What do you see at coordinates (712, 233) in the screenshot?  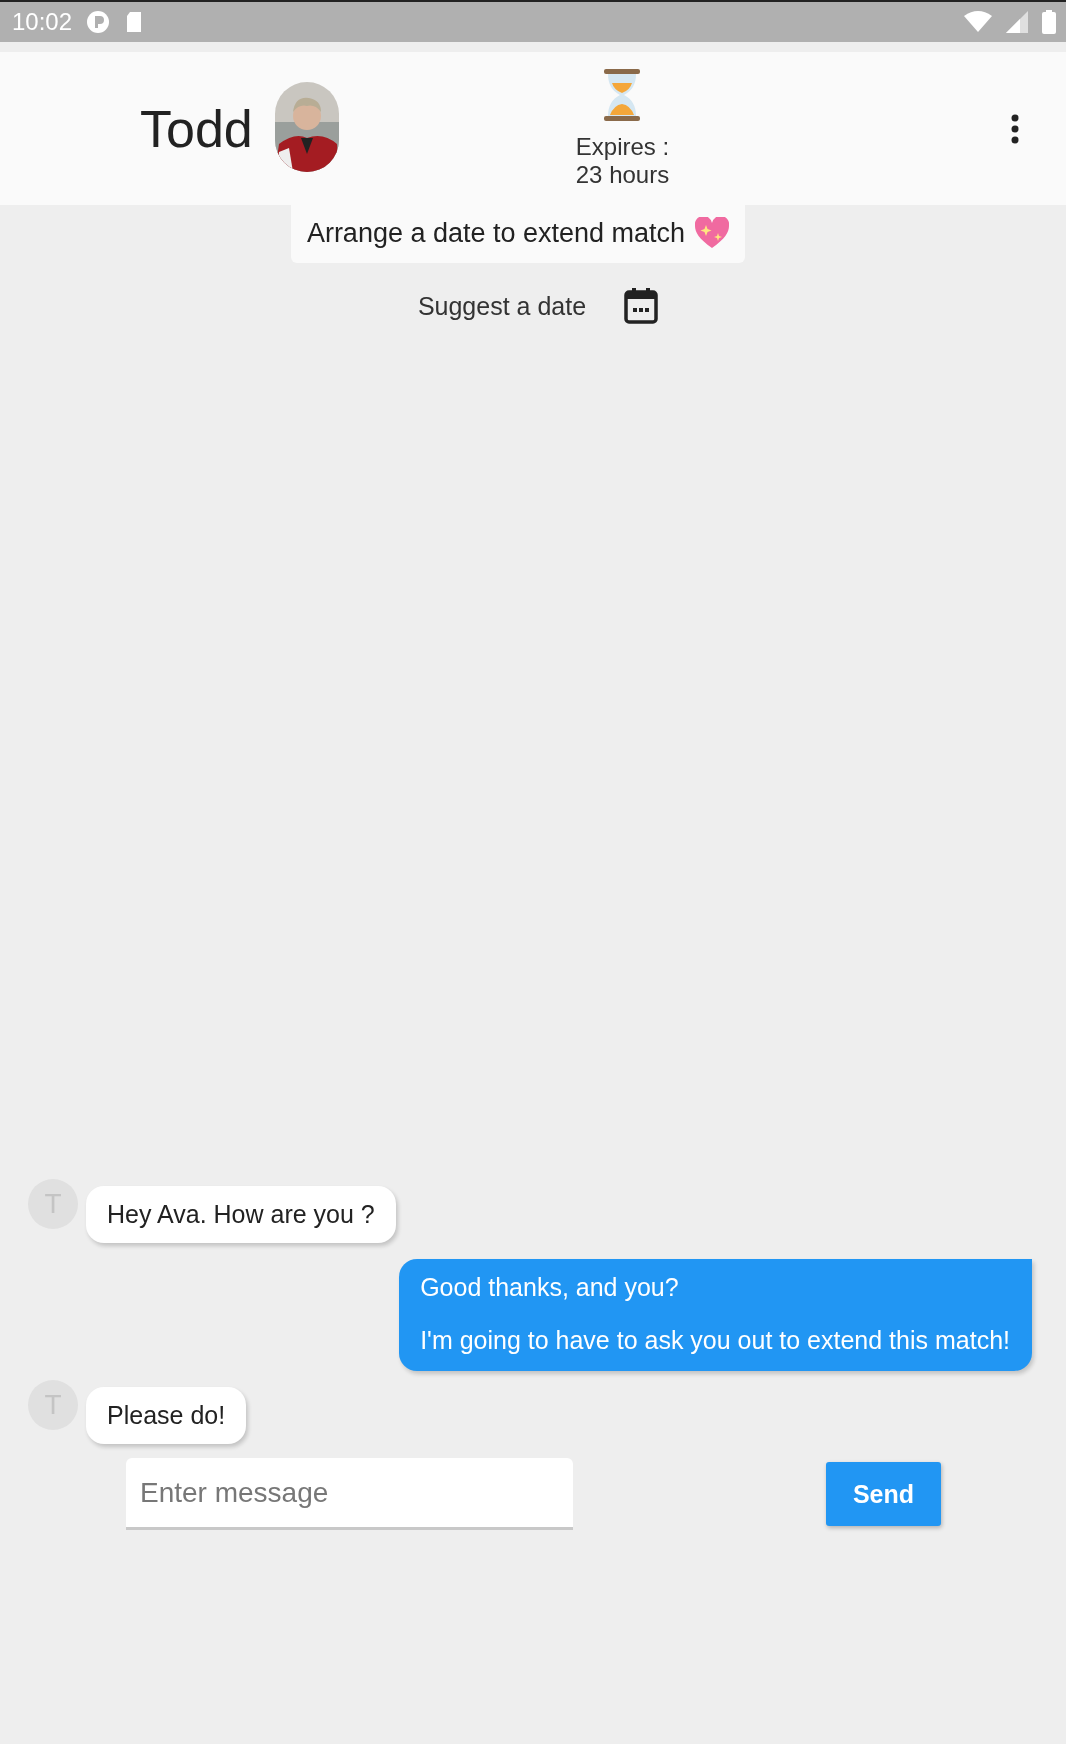 I see `sparkling-heart-icon` at bounding box center [712, 233].